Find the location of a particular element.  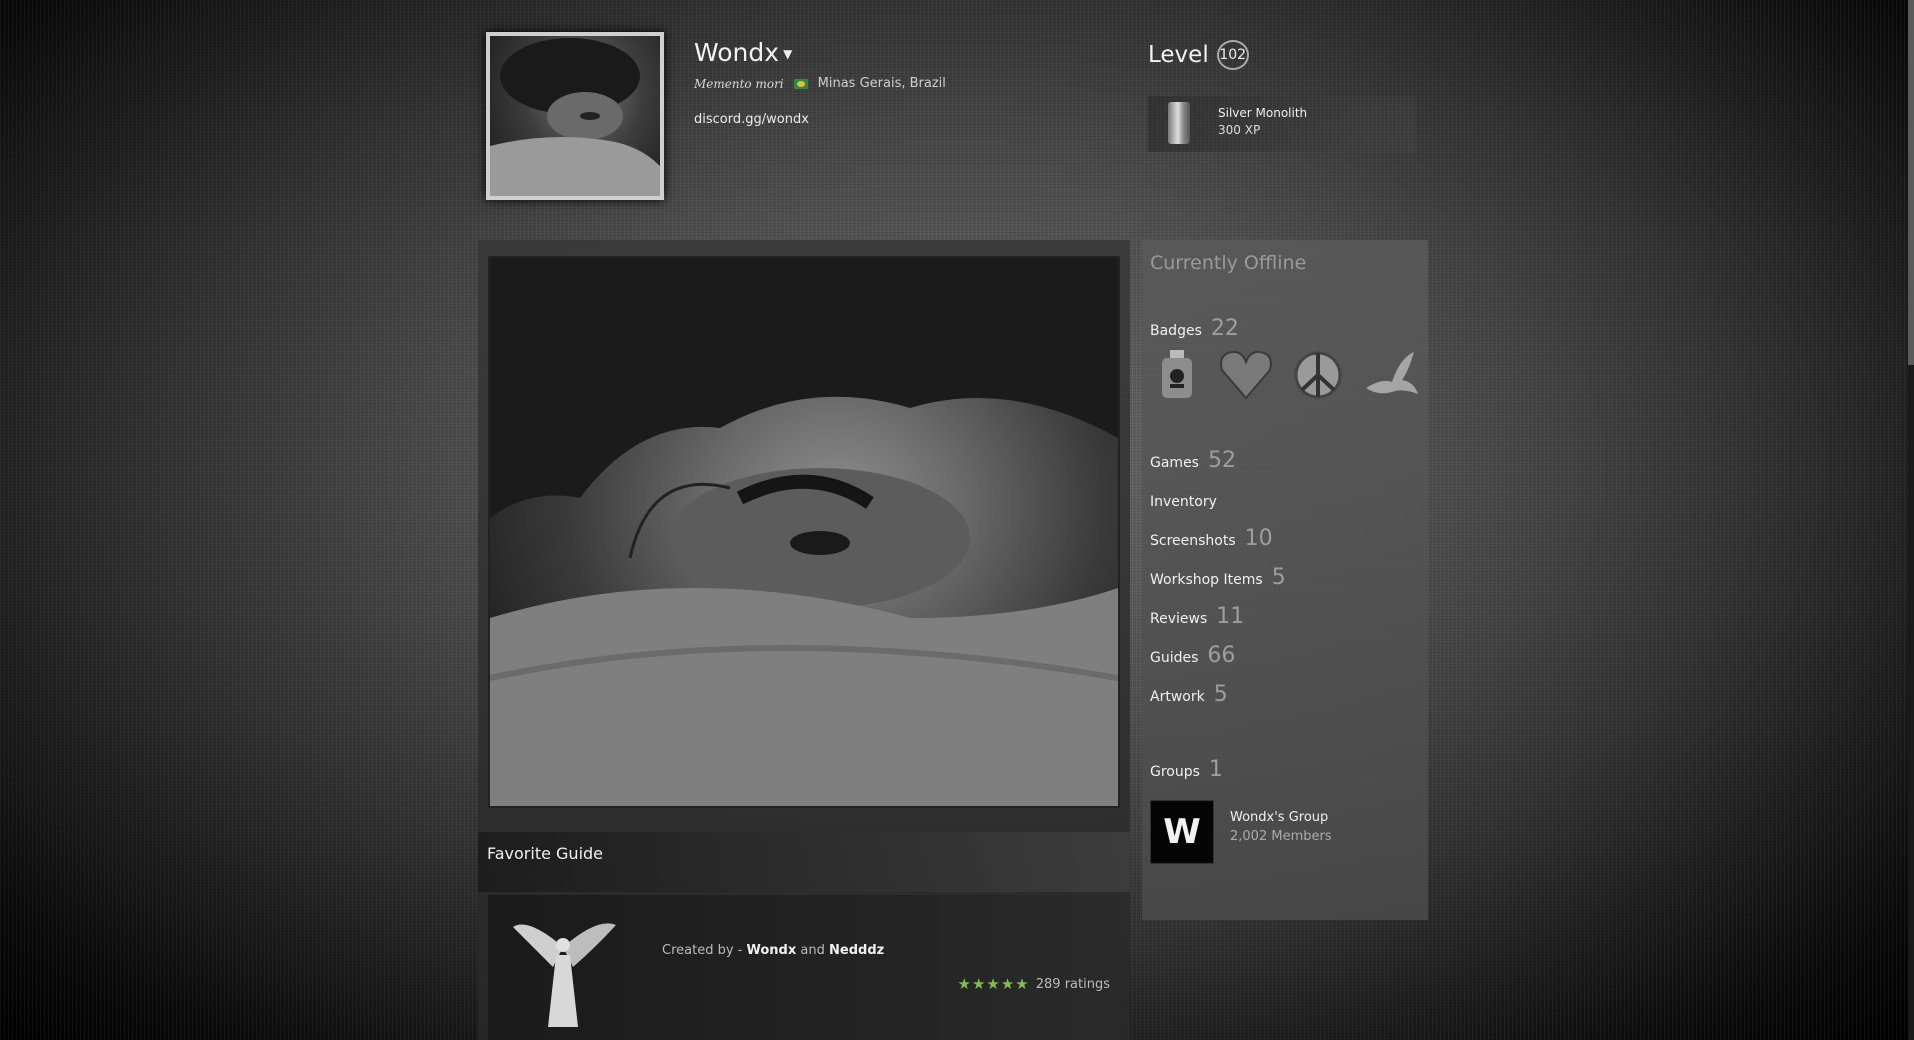

stat-badges-count: 22 is located at coordinates (1224, 328).